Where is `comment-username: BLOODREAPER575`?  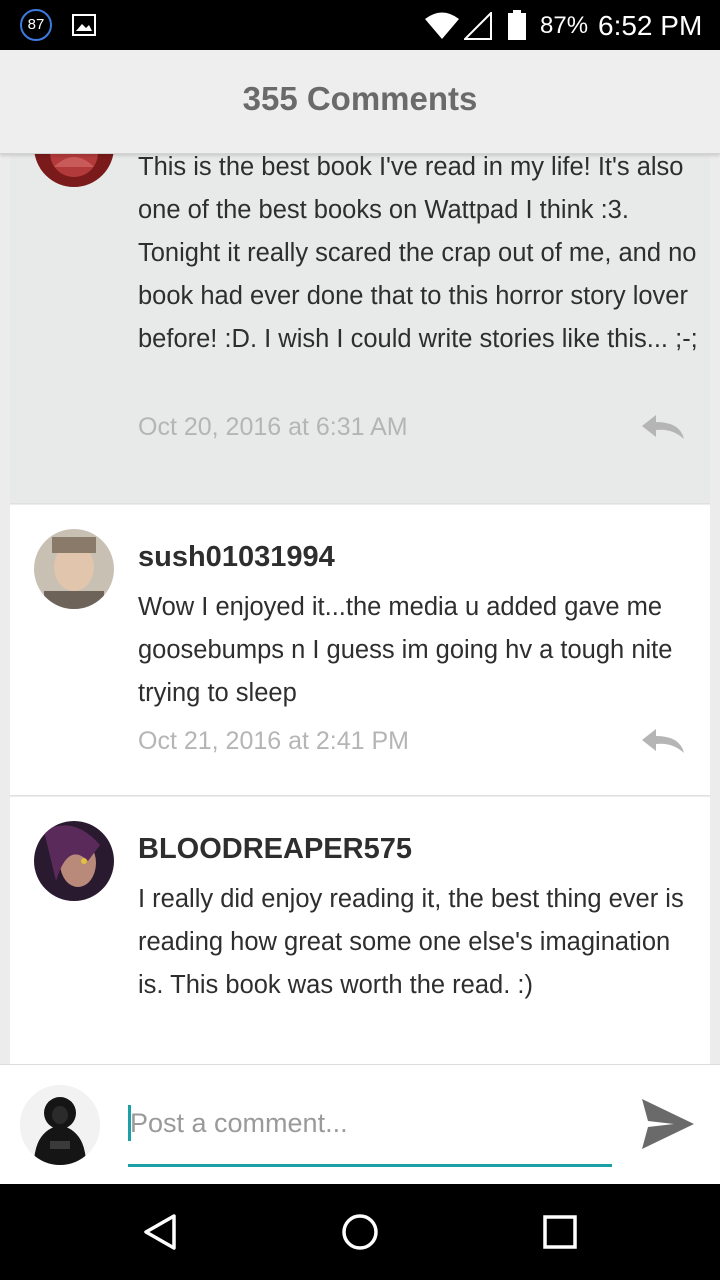 comment-username: BLOODREAPER575 is located at coordinates (275, 849).